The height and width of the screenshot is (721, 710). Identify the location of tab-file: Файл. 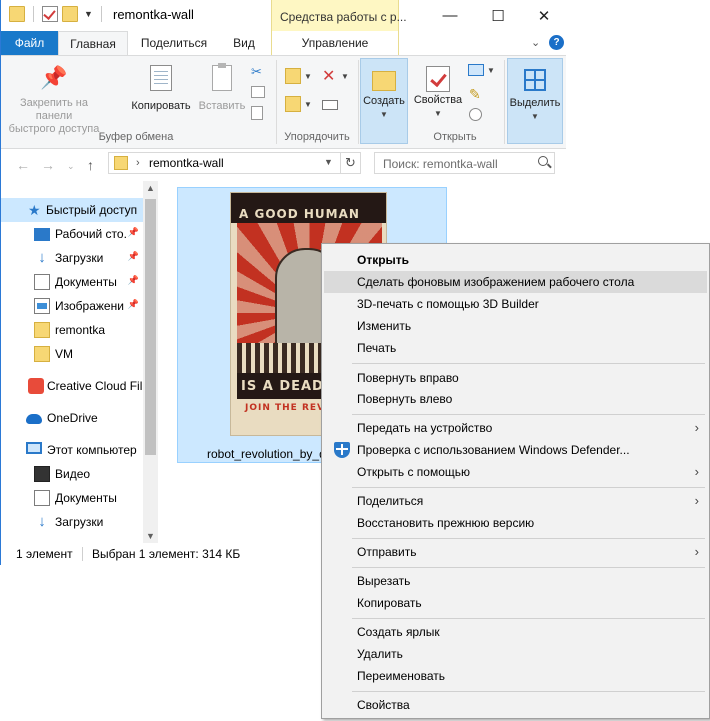
(29, 43).